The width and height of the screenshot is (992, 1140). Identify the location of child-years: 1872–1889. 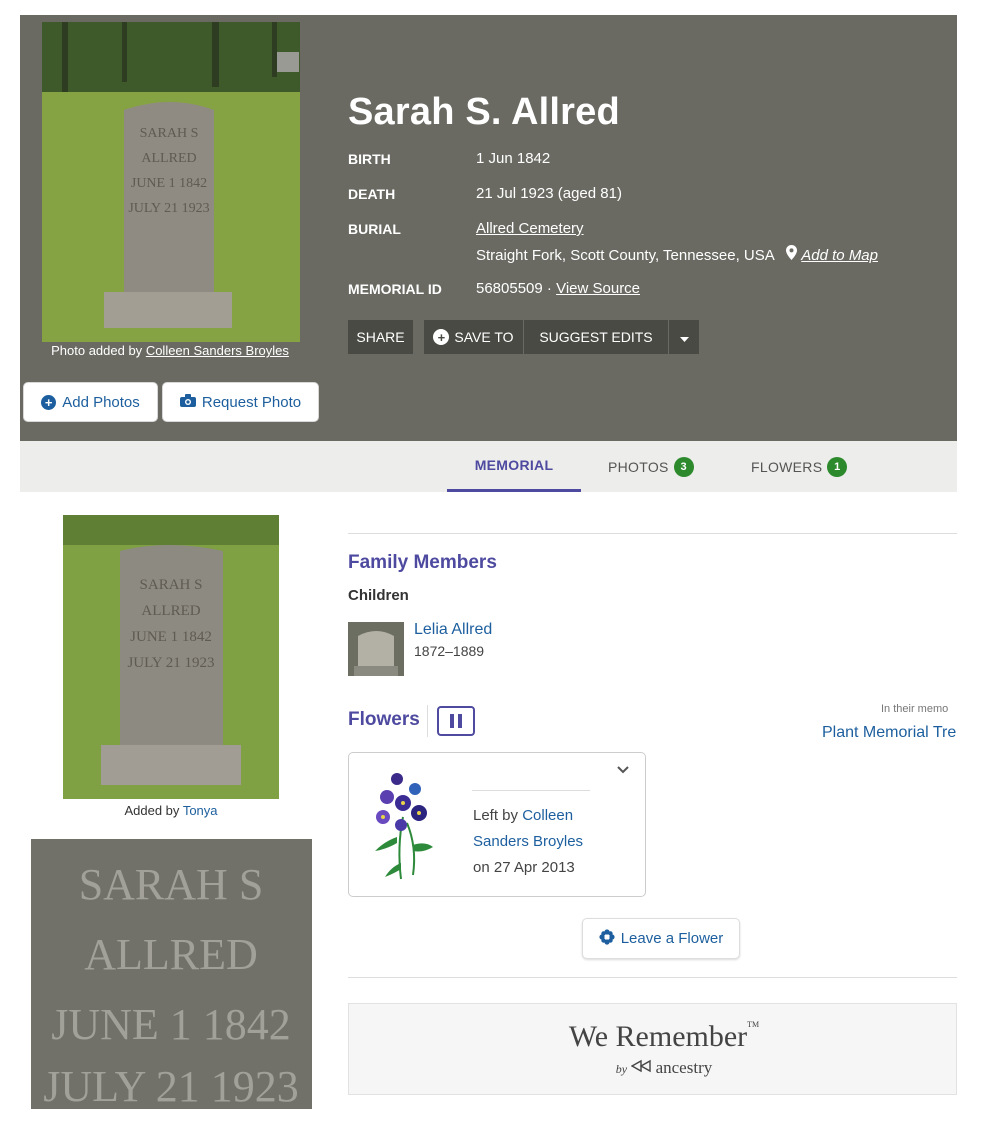
(449, 651).